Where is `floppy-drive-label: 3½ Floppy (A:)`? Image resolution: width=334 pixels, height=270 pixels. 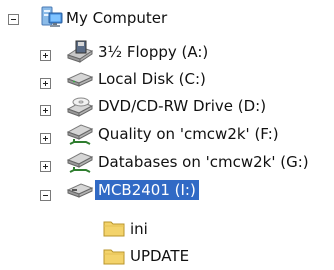 floppy-drive-label: 3½ Floppy (A:) is located at coordinates (153, 52).